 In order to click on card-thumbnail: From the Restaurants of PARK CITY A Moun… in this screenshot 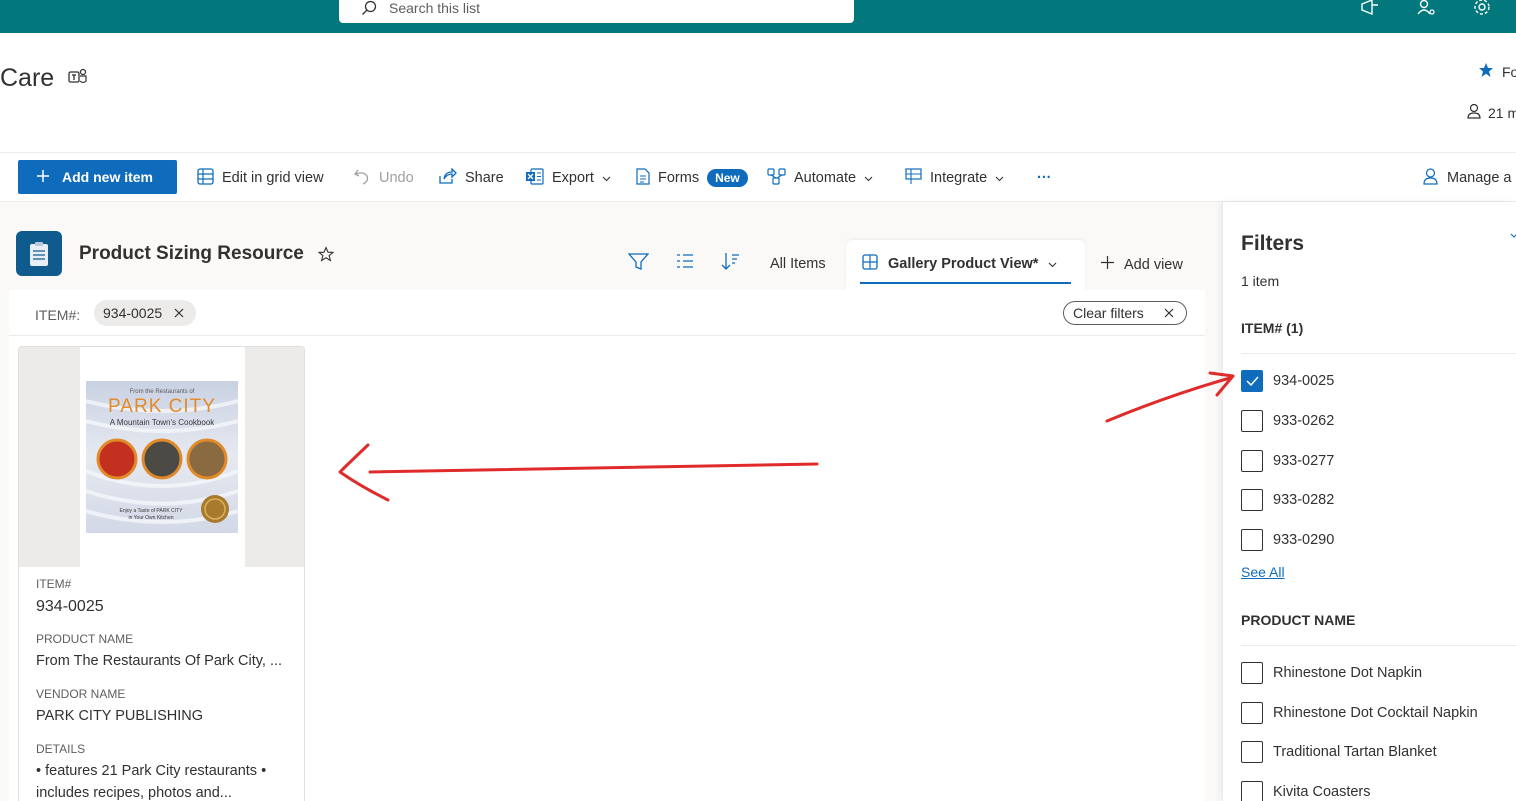, I will do `click(161, 457)`.